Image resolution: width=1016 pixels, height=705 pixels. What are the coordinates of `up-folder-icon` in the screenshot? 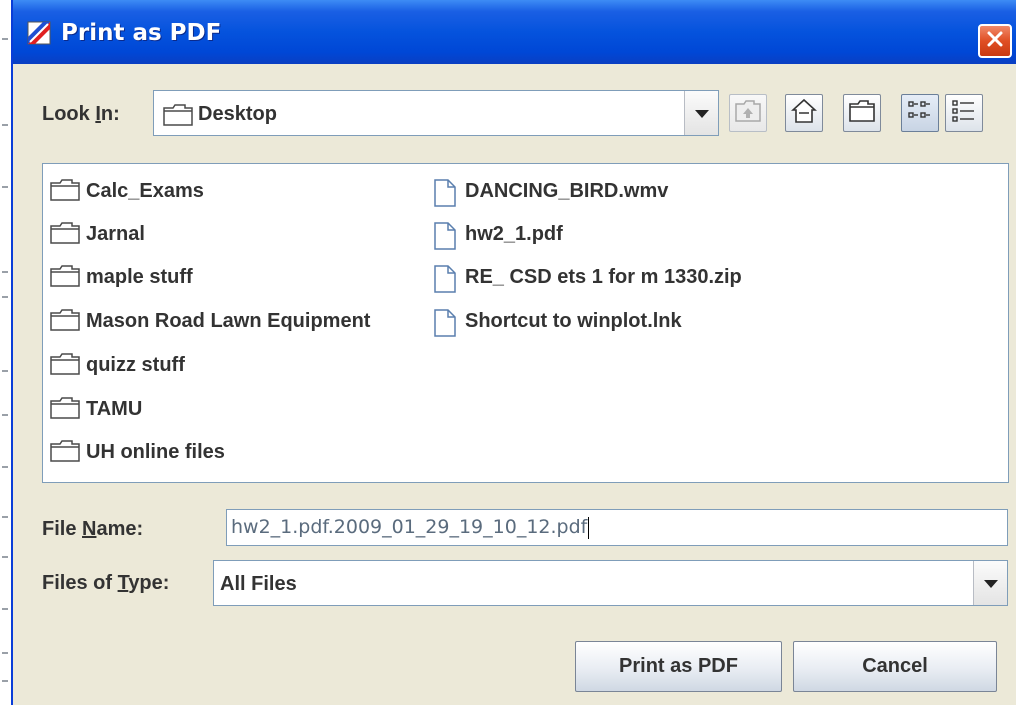 It's located at (748, 113).